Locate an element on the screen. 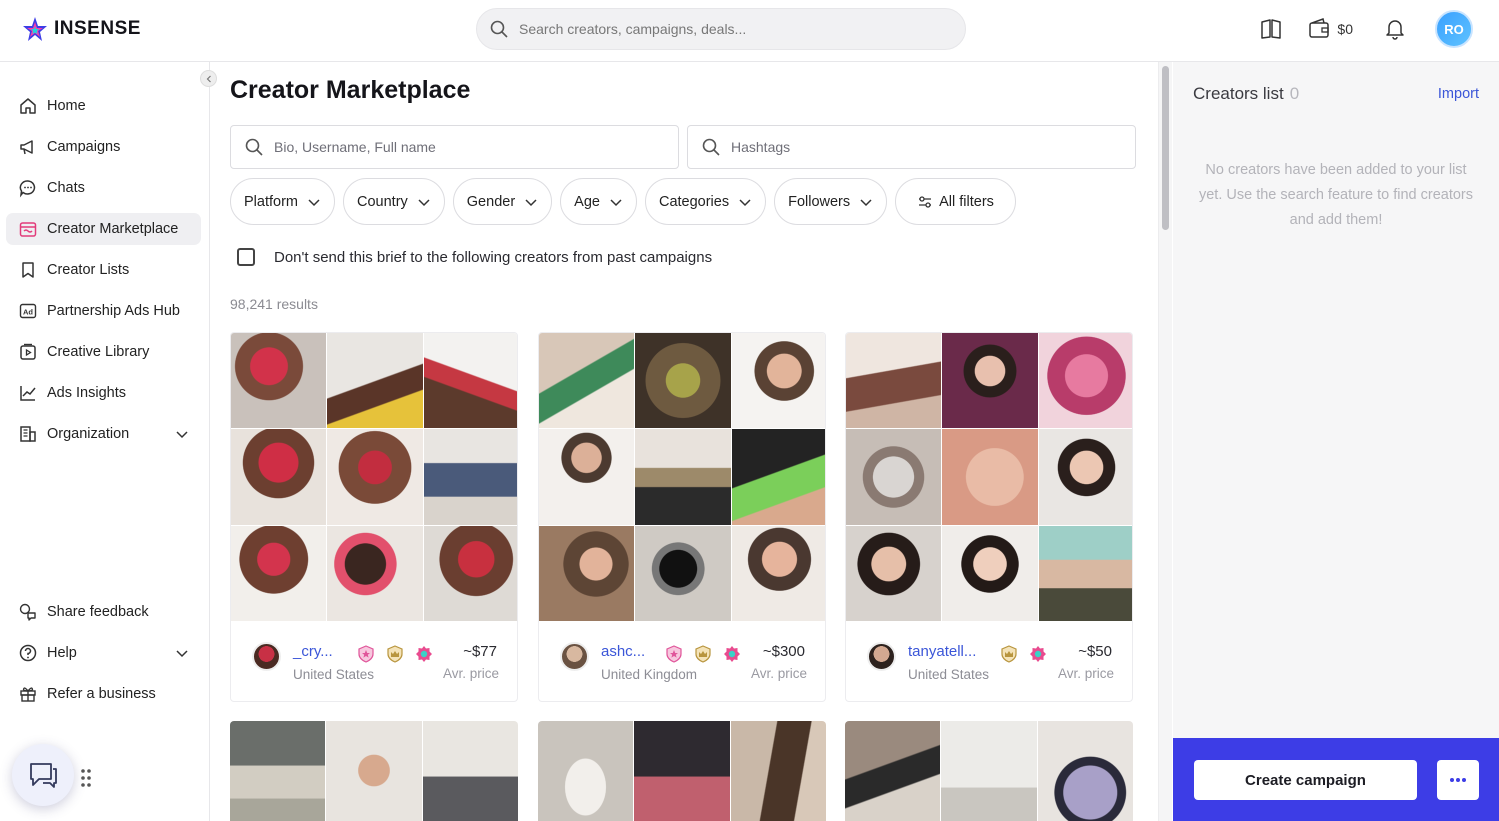  insense-star-icon is located at coordinates (35, 29).